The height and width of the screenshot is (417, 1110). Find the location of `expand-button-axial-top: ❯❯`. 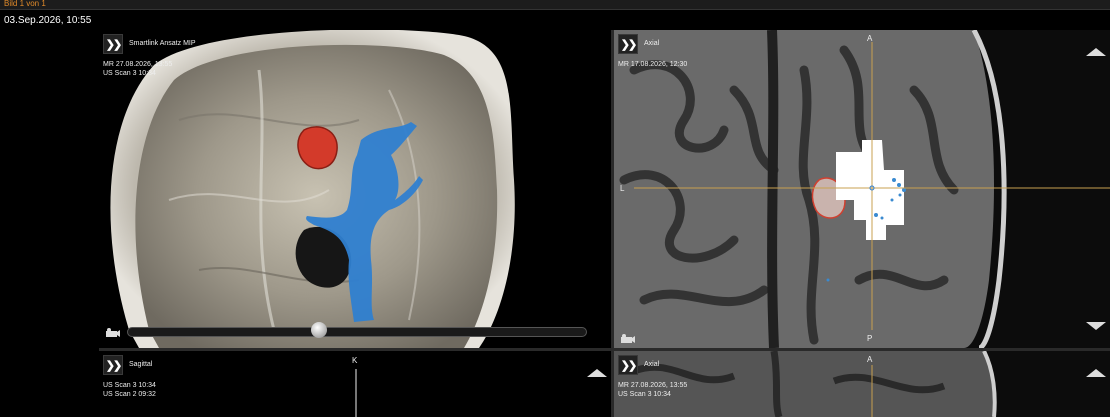

expand-button-axial-top: ❯❯ is located at coordinates (628, 44).